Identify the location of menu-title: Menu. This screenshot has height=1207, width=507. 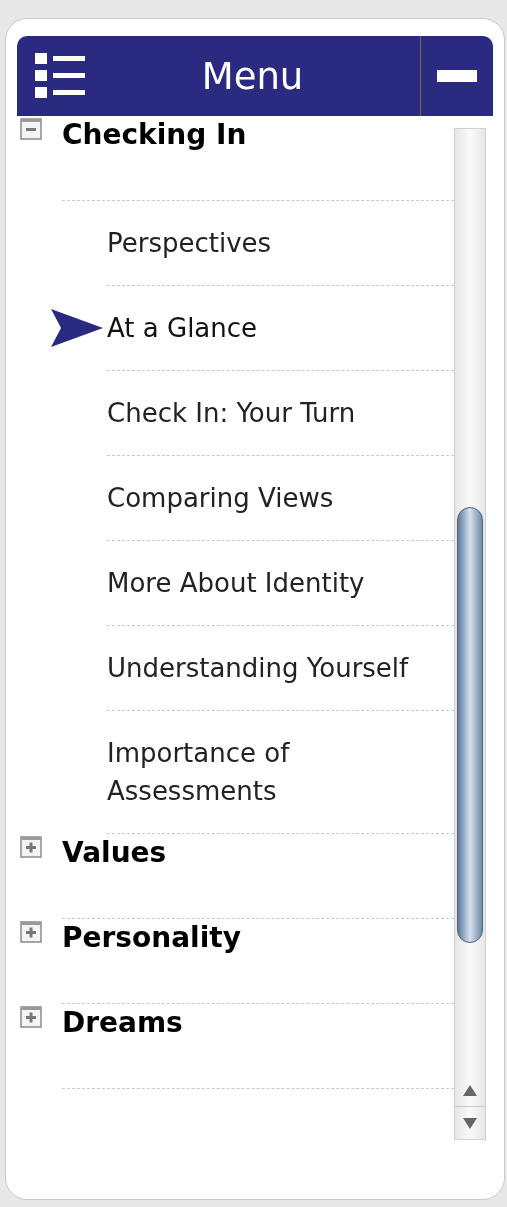
(252, 76).